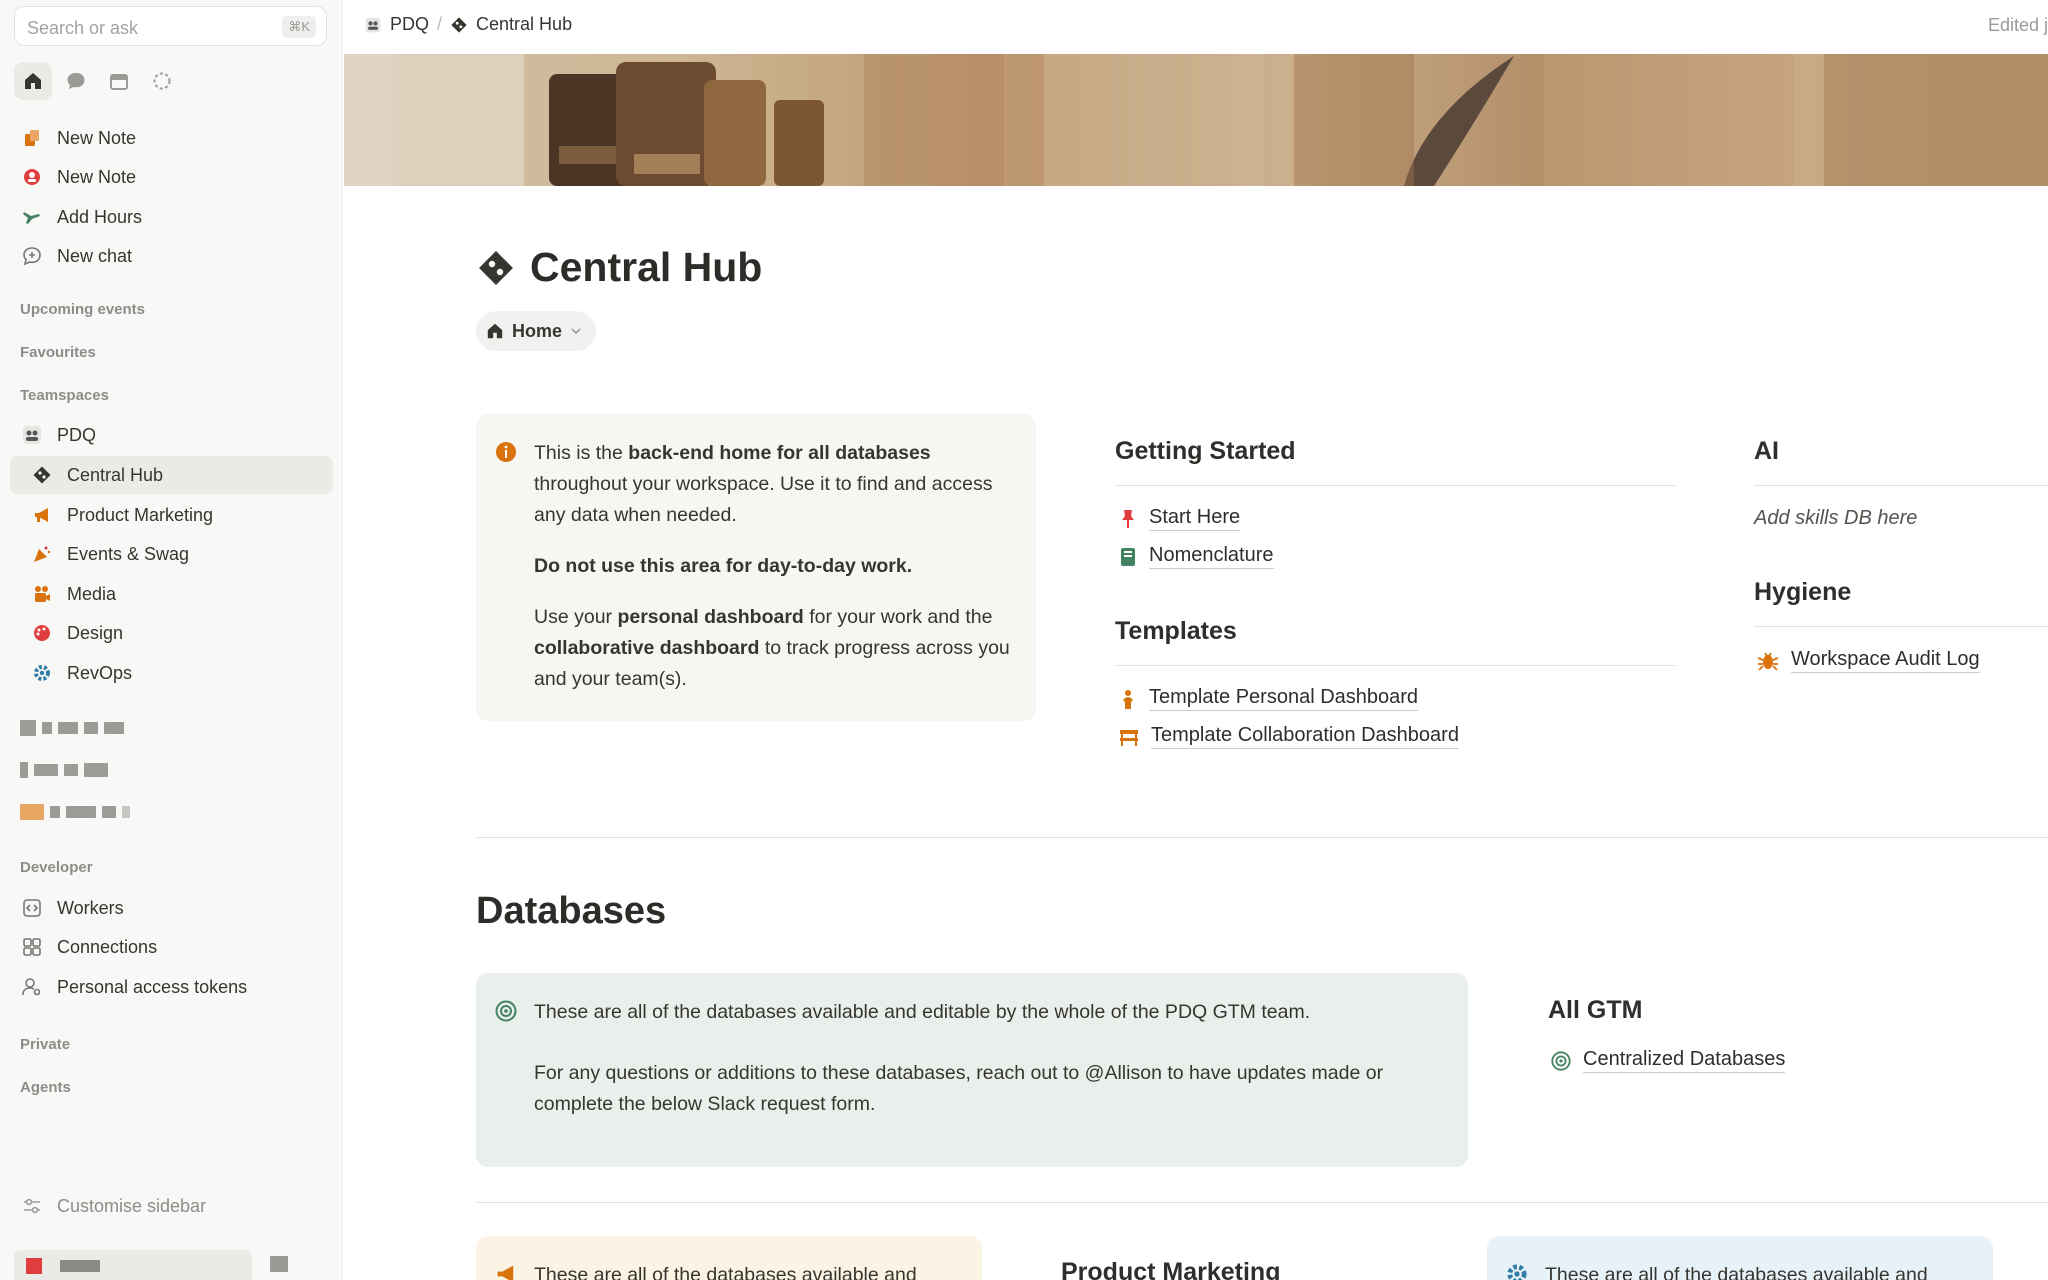  What do you see at coordinates (1868, 660) in the screenshot?
I see `link-workspace-audit-log: Workspace Audit Log` at bounding box center [1868, 660].